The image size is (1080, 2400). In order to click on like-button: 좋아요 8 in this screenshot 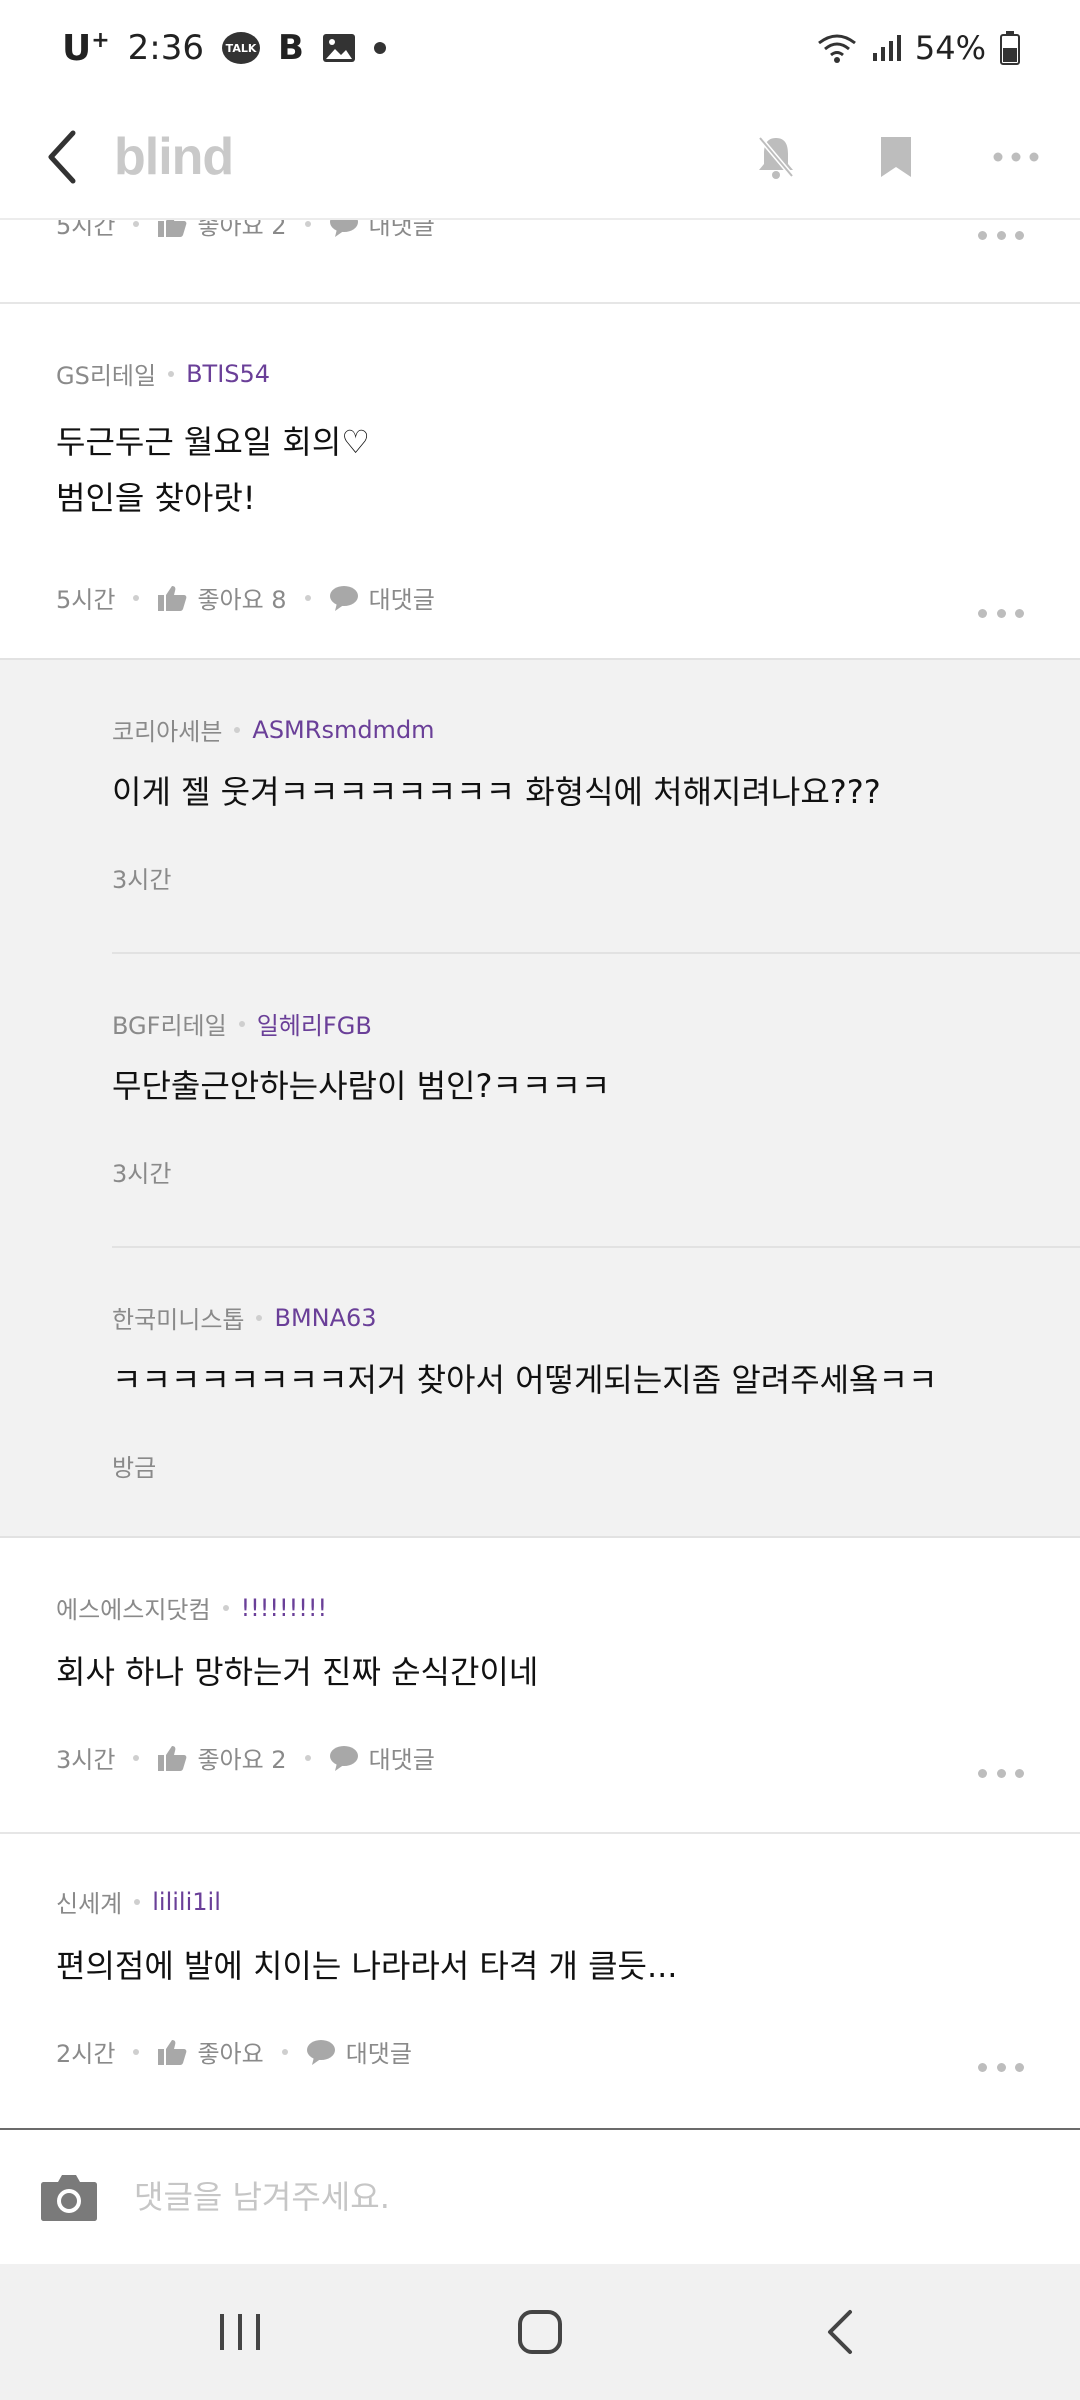, I will do `click(222, 597)`.